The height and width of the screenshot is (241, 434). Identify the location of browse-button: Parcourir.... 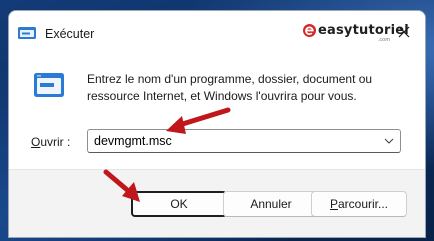
(359, 204).